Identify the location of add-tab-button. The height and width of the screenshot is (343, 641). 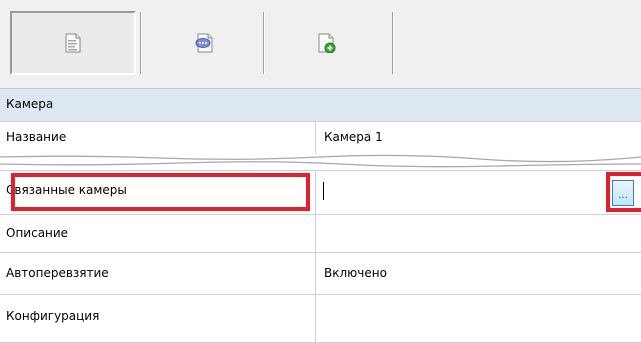
(327, 43).